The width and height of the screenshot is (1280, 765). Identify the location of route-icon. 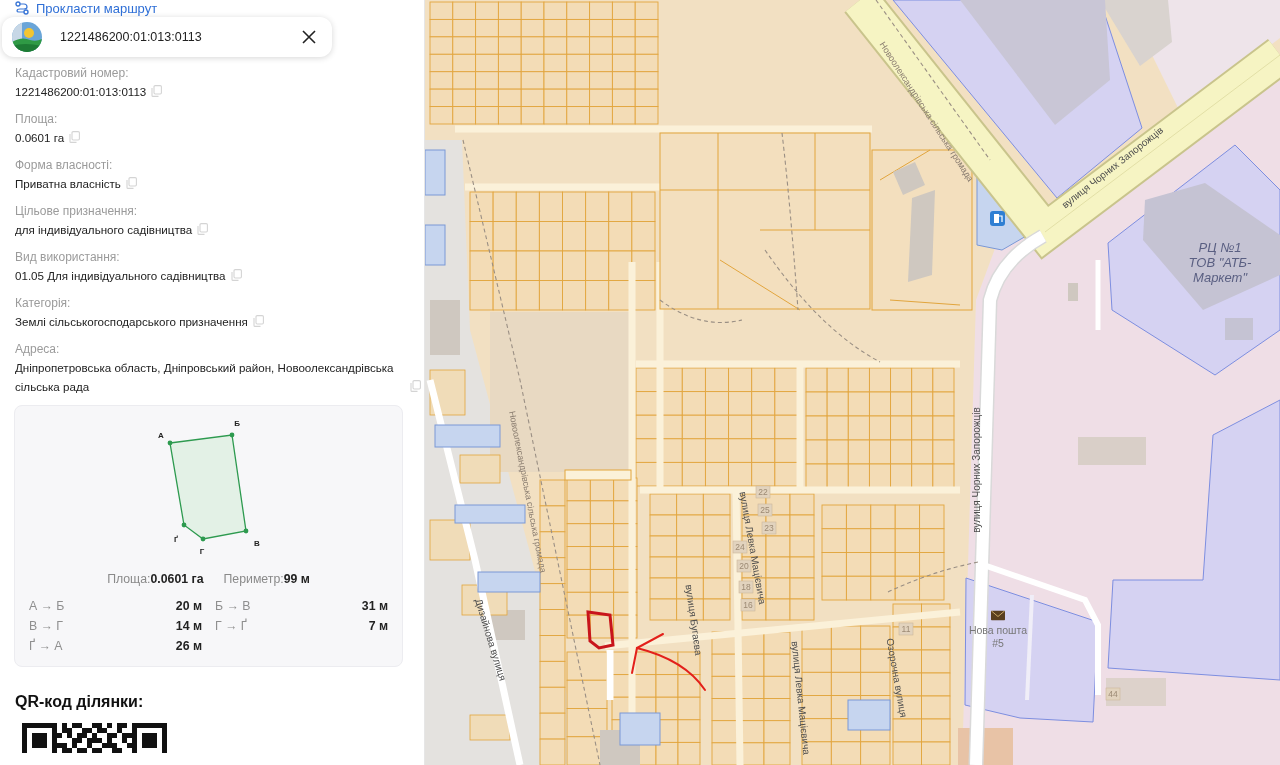
(22, 8).